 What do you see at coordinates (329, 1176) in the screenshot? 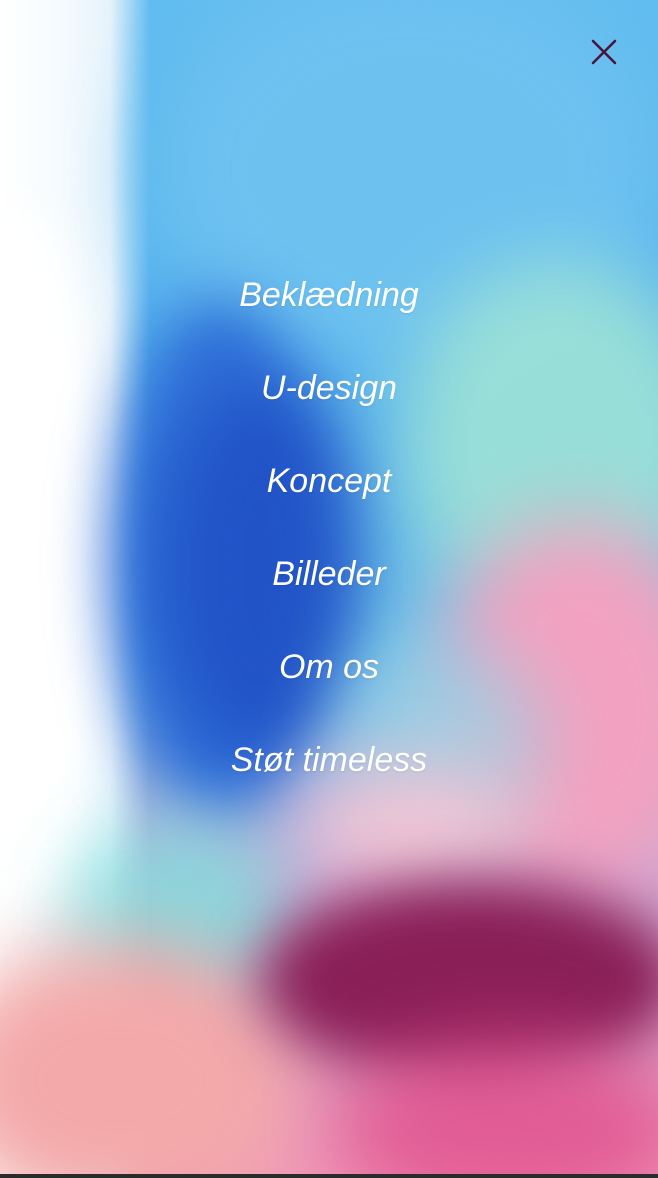
I see `bottom-edge` at bounding box center [329, 1176].